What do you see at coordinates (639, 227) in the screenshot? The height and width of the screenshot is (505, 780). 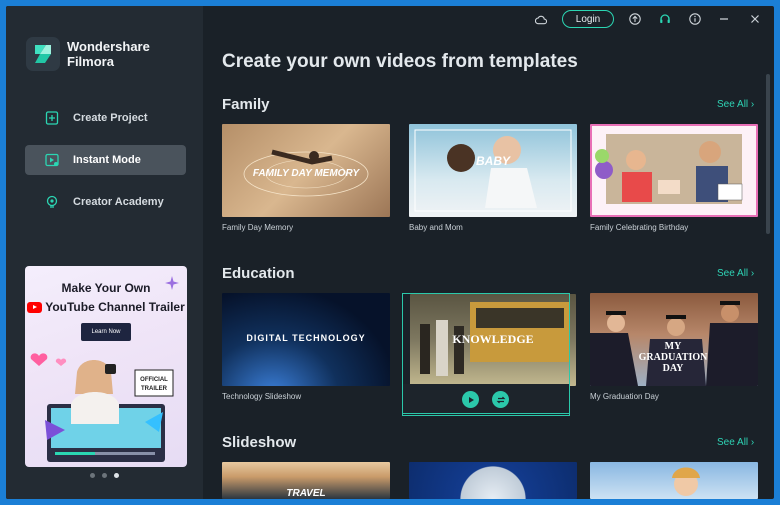 I see `template-caption: Family Celebrating Birthday` at bounding box center [639, 227].